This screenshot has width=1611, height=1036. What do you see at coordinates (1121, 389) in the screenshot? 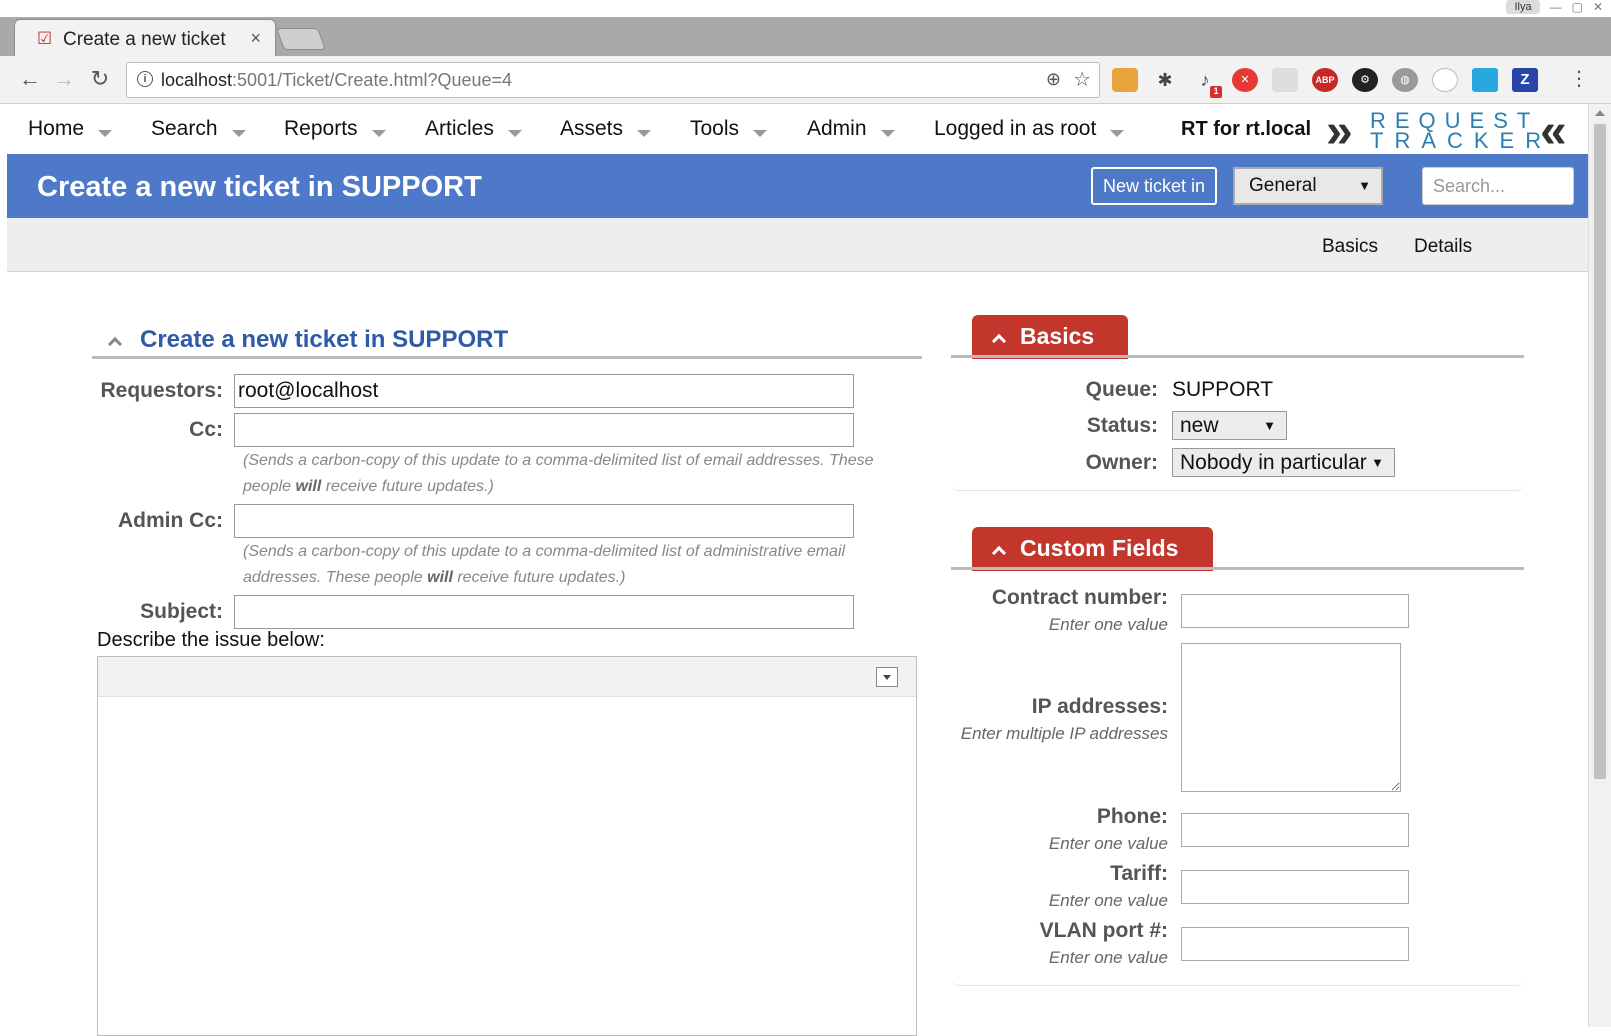
I see `queue-label: Queue:` at bounding box center [1121, 389].